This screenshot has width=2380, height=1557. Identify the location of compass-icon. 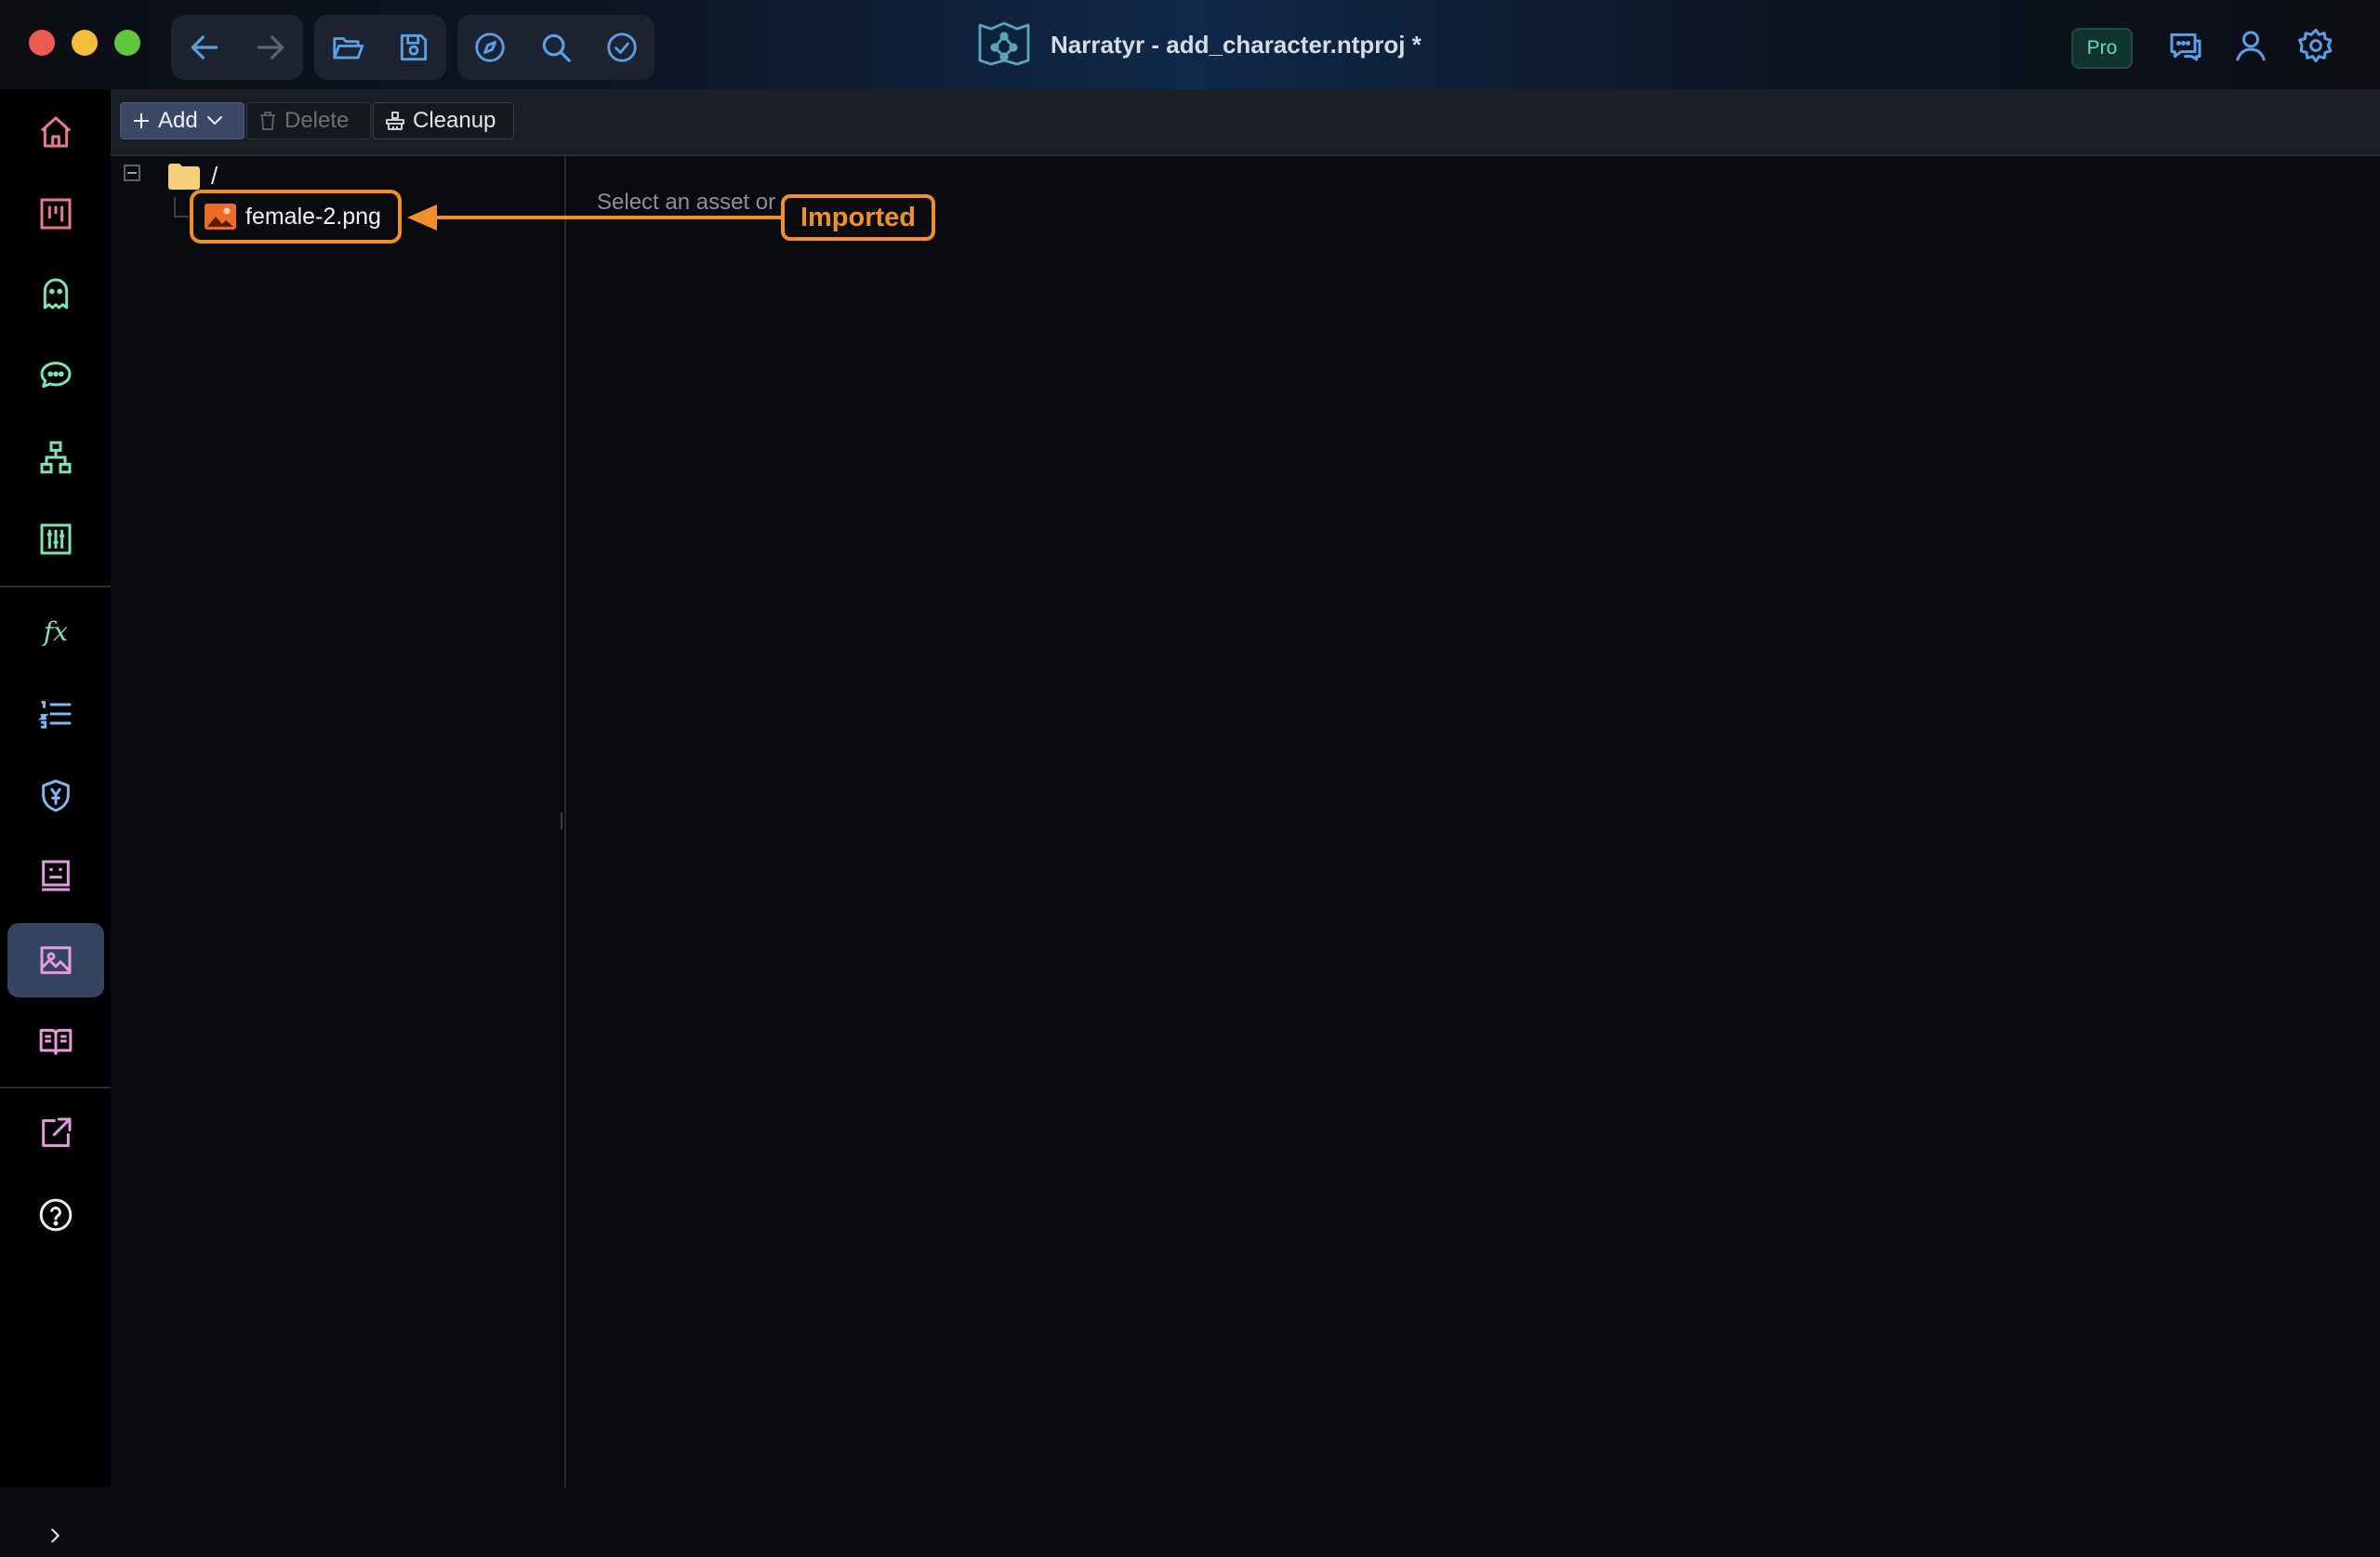
(490, 48).